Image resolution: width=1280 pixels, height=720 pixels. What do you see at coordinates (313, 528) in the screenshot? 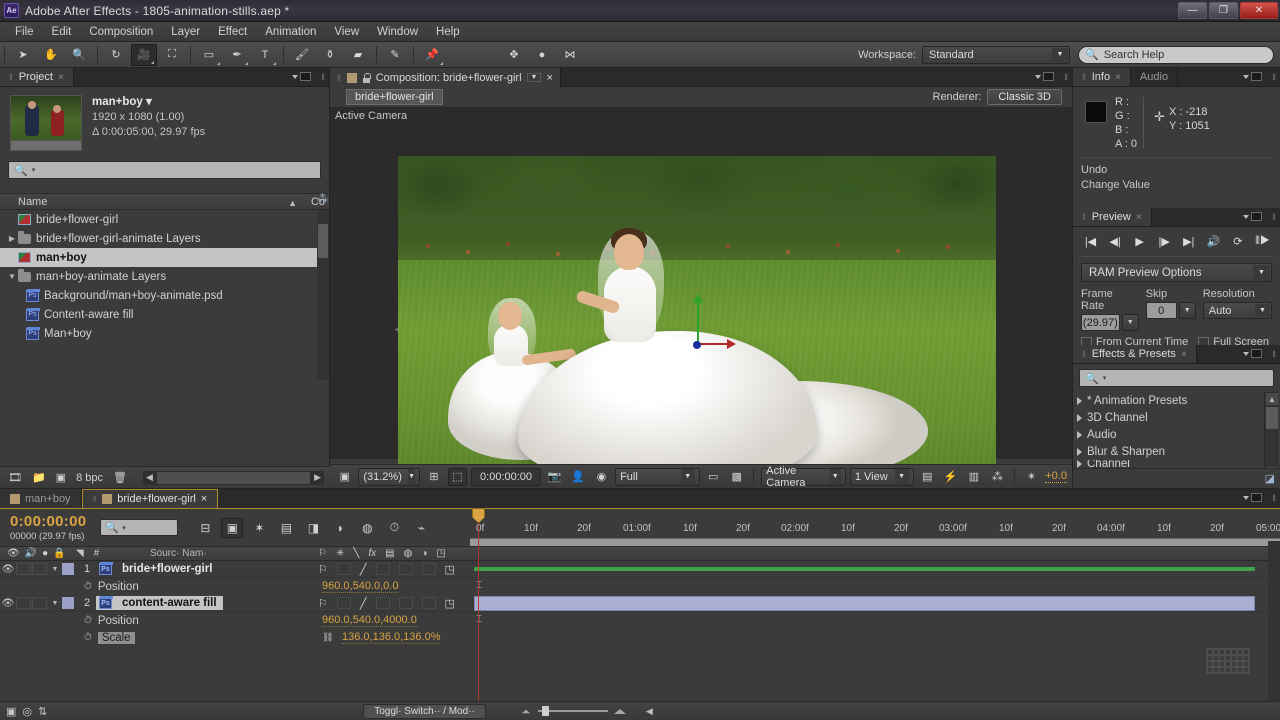
I see `motion-blur-icon: ◨` at bounding box center [313, 528].